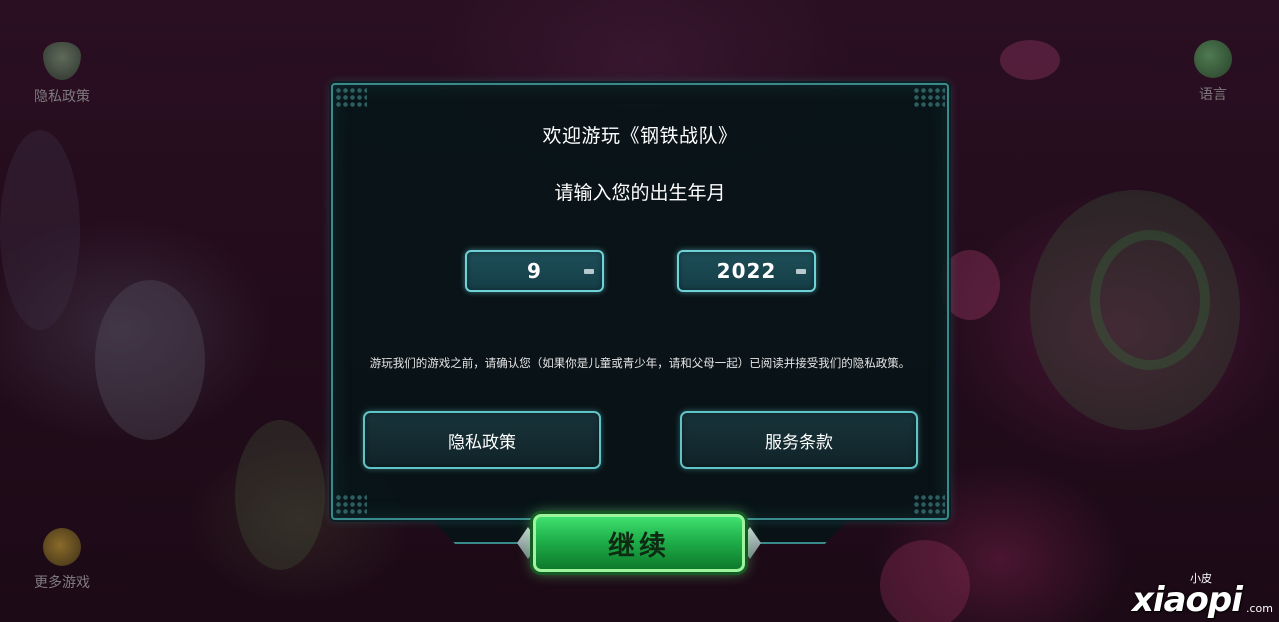  I want to click on site-watermark: 小皮 xiaopi .com, so click(1204, 595).